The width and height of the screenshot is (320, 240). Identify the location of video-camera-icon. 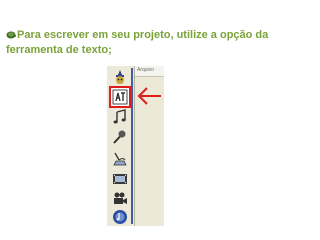
(120, 199).